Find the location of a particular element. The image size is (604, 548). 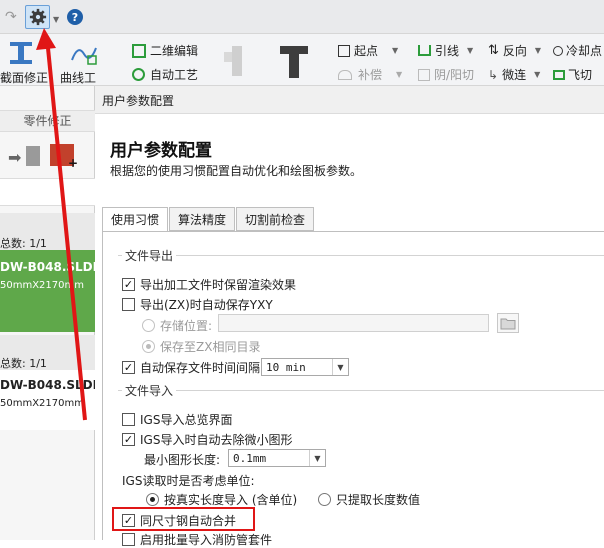

compensate-icon is located at coordinates (345, 74).